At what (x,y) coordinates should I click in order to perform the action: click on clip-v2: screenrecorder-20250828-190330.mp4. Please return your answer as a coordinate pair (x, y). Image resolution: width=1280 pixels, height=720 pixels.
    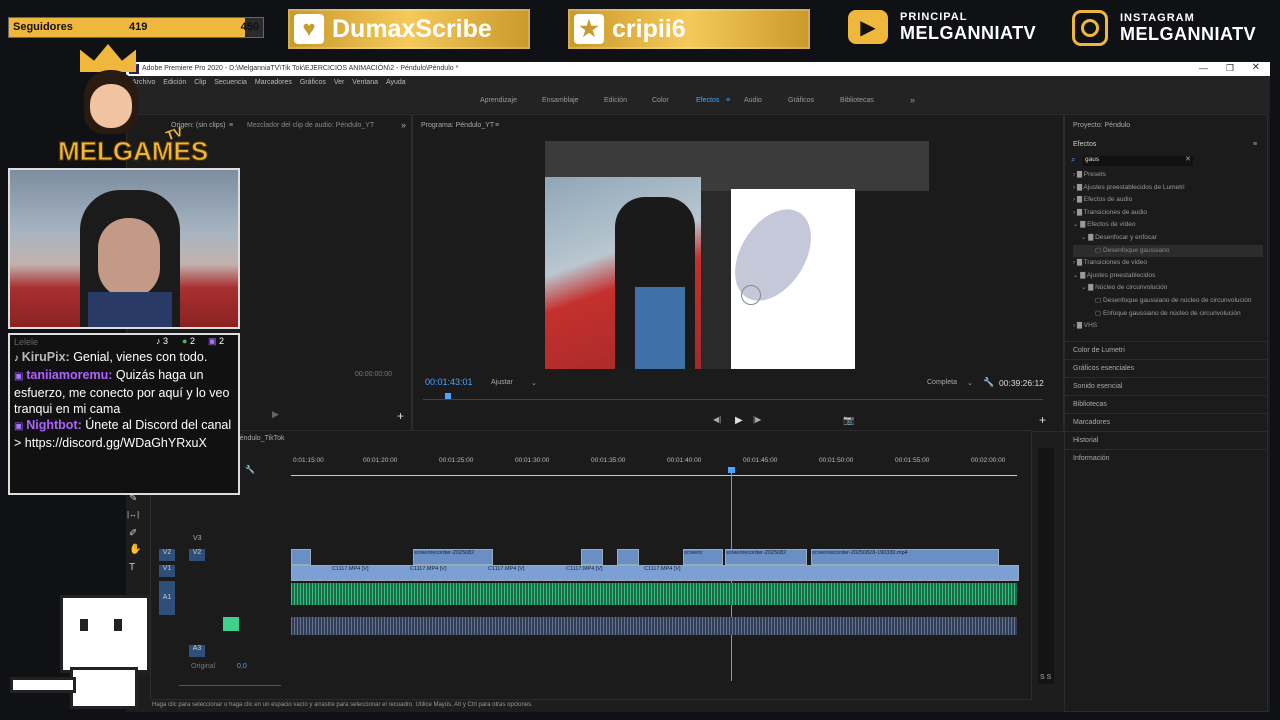
    Looking at the image, I should click on (905, 557).